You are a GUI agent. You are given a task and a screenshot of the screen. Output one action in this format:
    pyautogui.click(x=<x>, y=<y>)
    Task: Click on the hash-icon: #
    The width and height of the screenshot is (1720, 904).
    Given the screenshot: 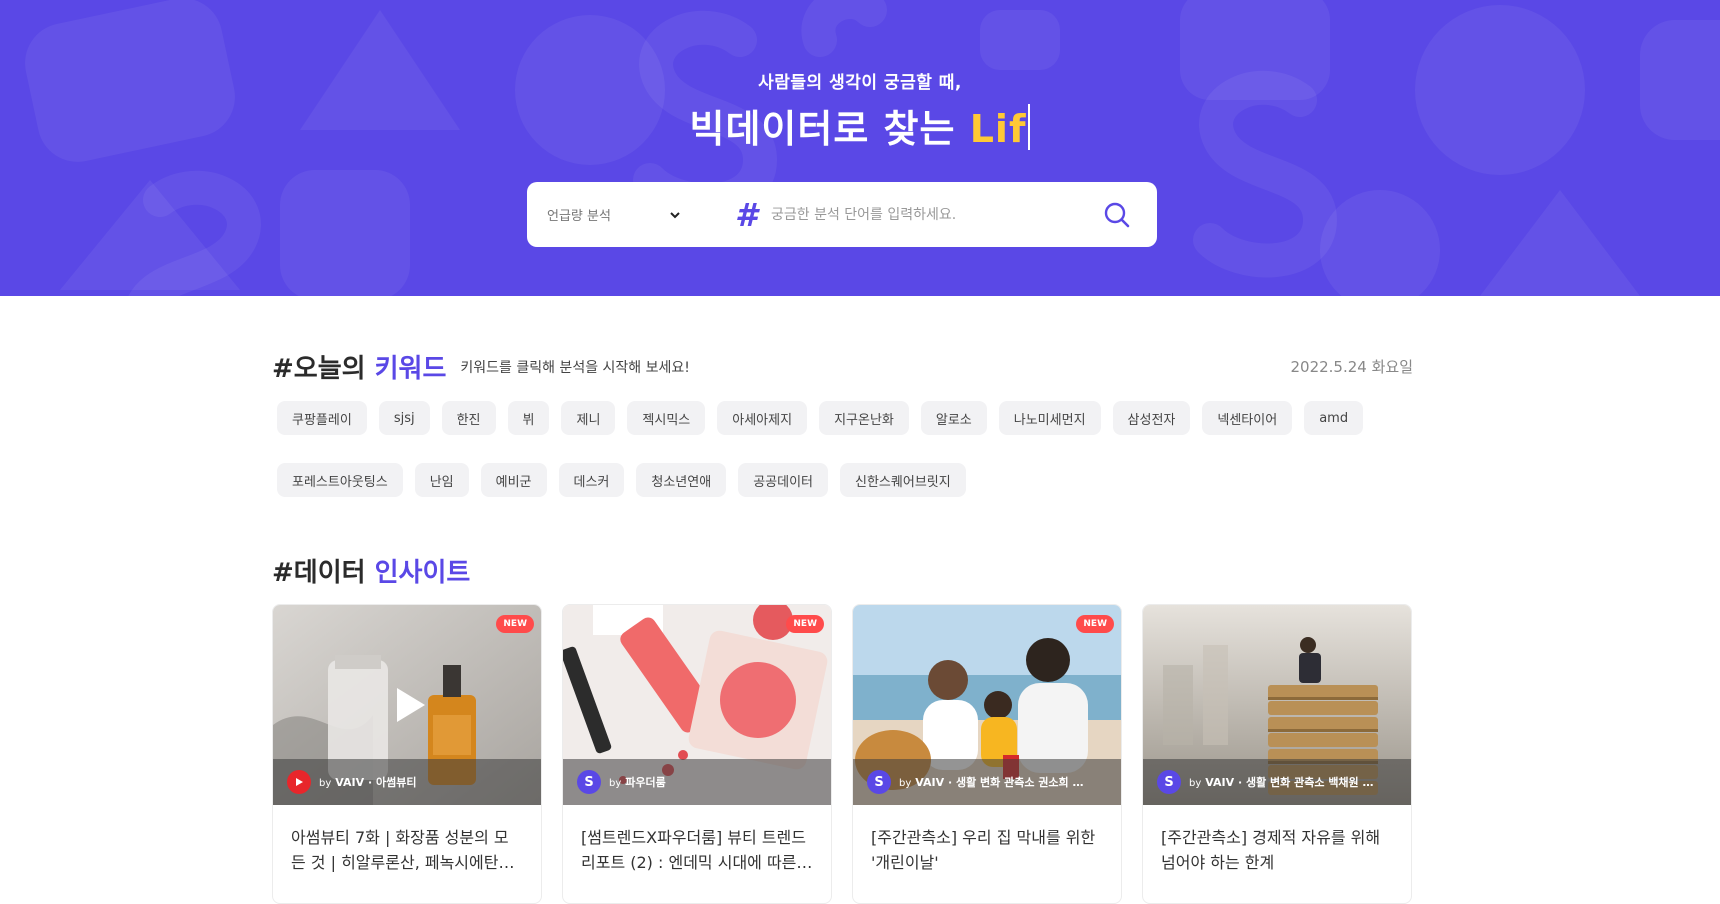 What is the action you would take?
    pyautogui.click(x=746, y=214)
    